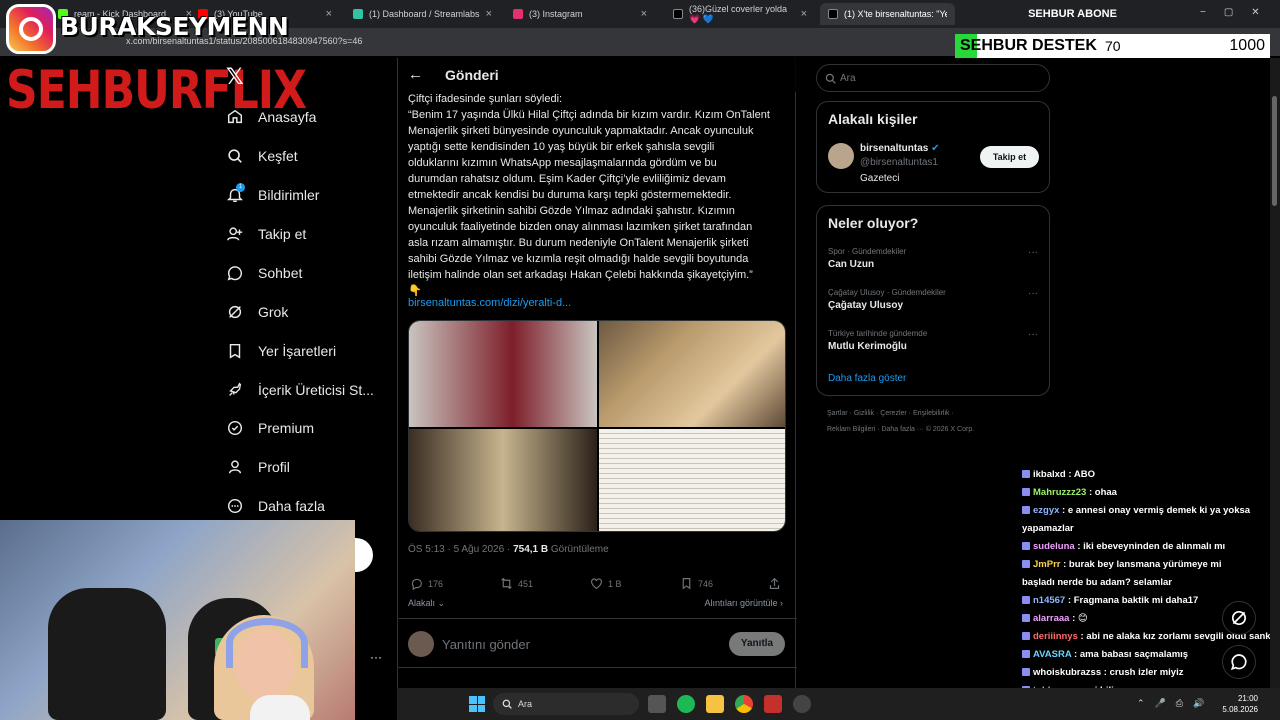 This screenshot has height=720, width=1280. I want to click on like-button: 1 B, so click(606, 583).